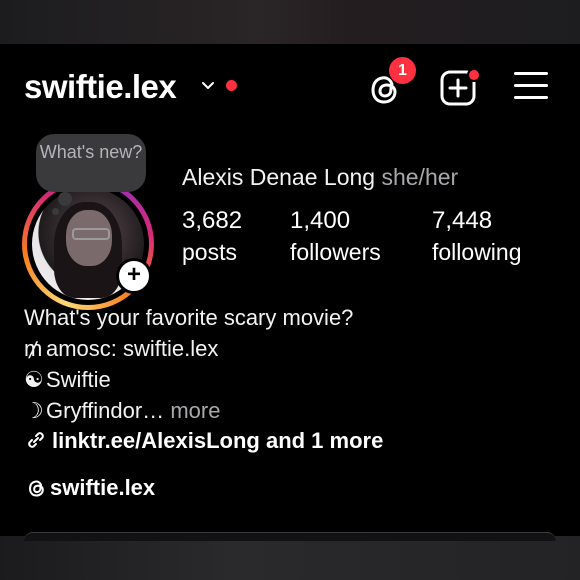 Image resolution: width=580 pixels, height=580 pixels. What do you see at coordinates (189, 317) in the screenshot?
I see `bio-line-text: What's your favorite scary movie?` at bounding box center [189, 317].